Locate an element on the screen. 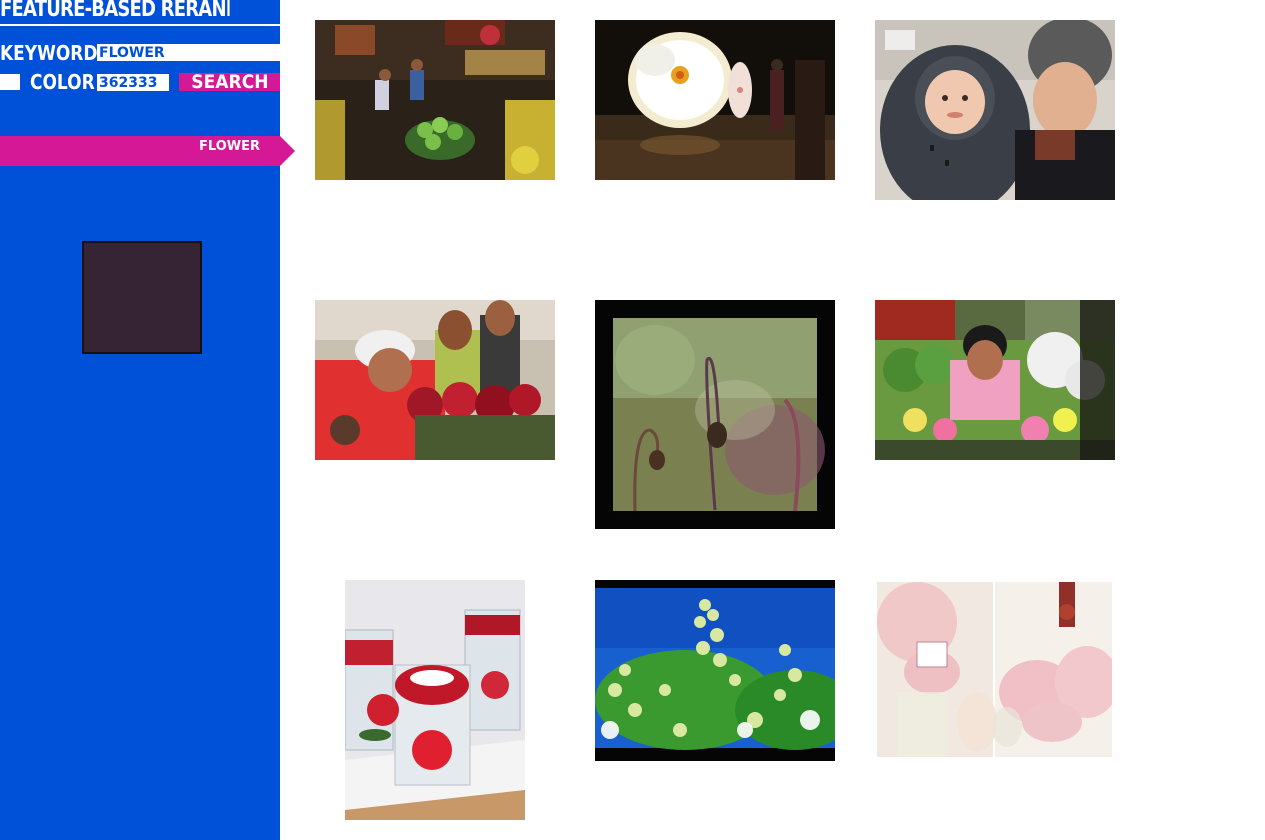  color-input is located at coordinates (133, 82).